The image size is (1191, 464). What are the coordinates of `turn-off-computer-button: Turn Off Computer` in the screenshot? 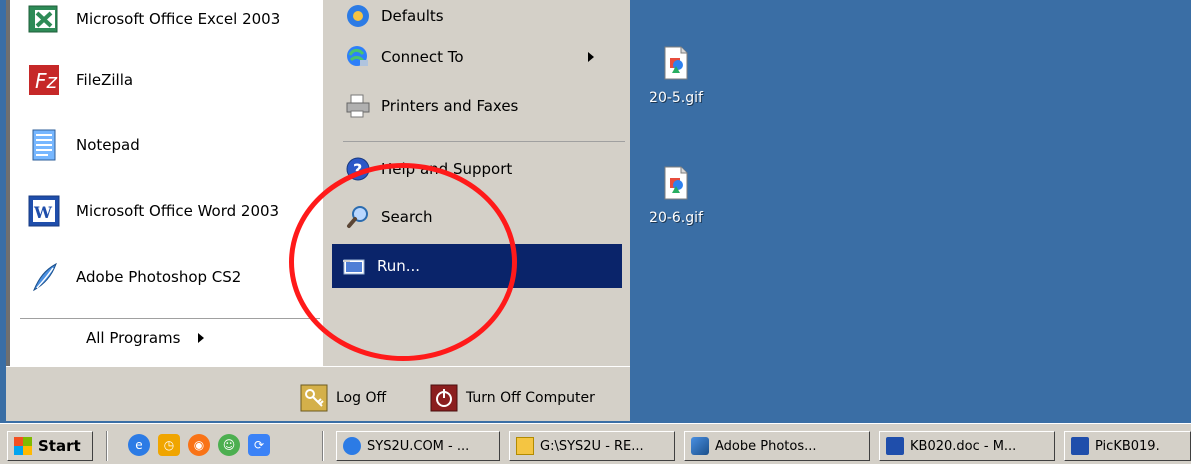 It's located at (512, 398).